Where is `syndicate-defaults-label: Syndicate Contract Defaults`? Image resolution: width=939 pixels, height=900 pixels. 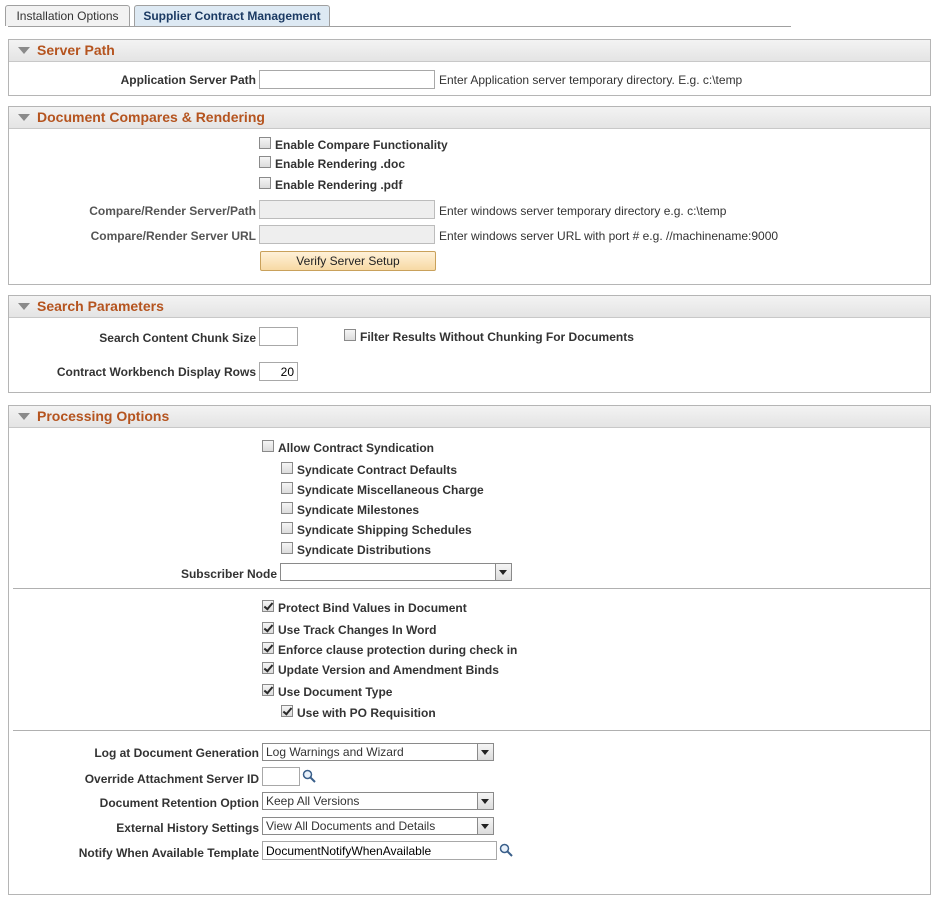
syndicate-defaults-label: Syndicate Contract Defaults is located at coordinates (377, 470).